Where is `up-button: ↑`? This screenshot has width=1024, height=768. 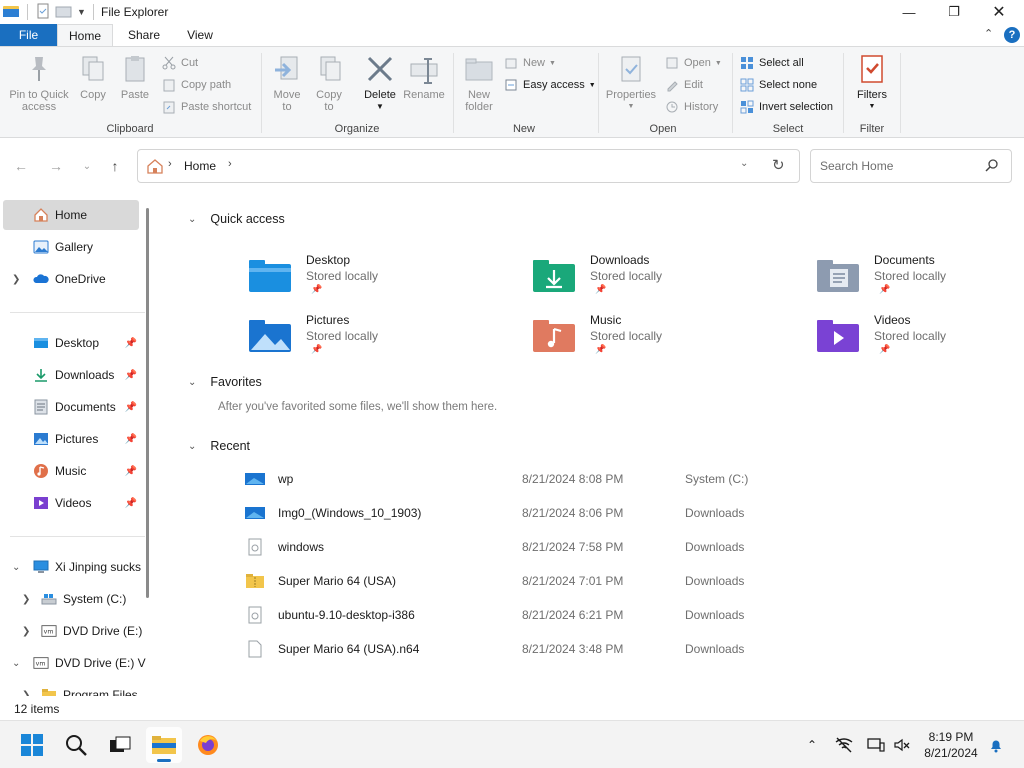
up-button: ↑ is located at coordinates (115, 166).